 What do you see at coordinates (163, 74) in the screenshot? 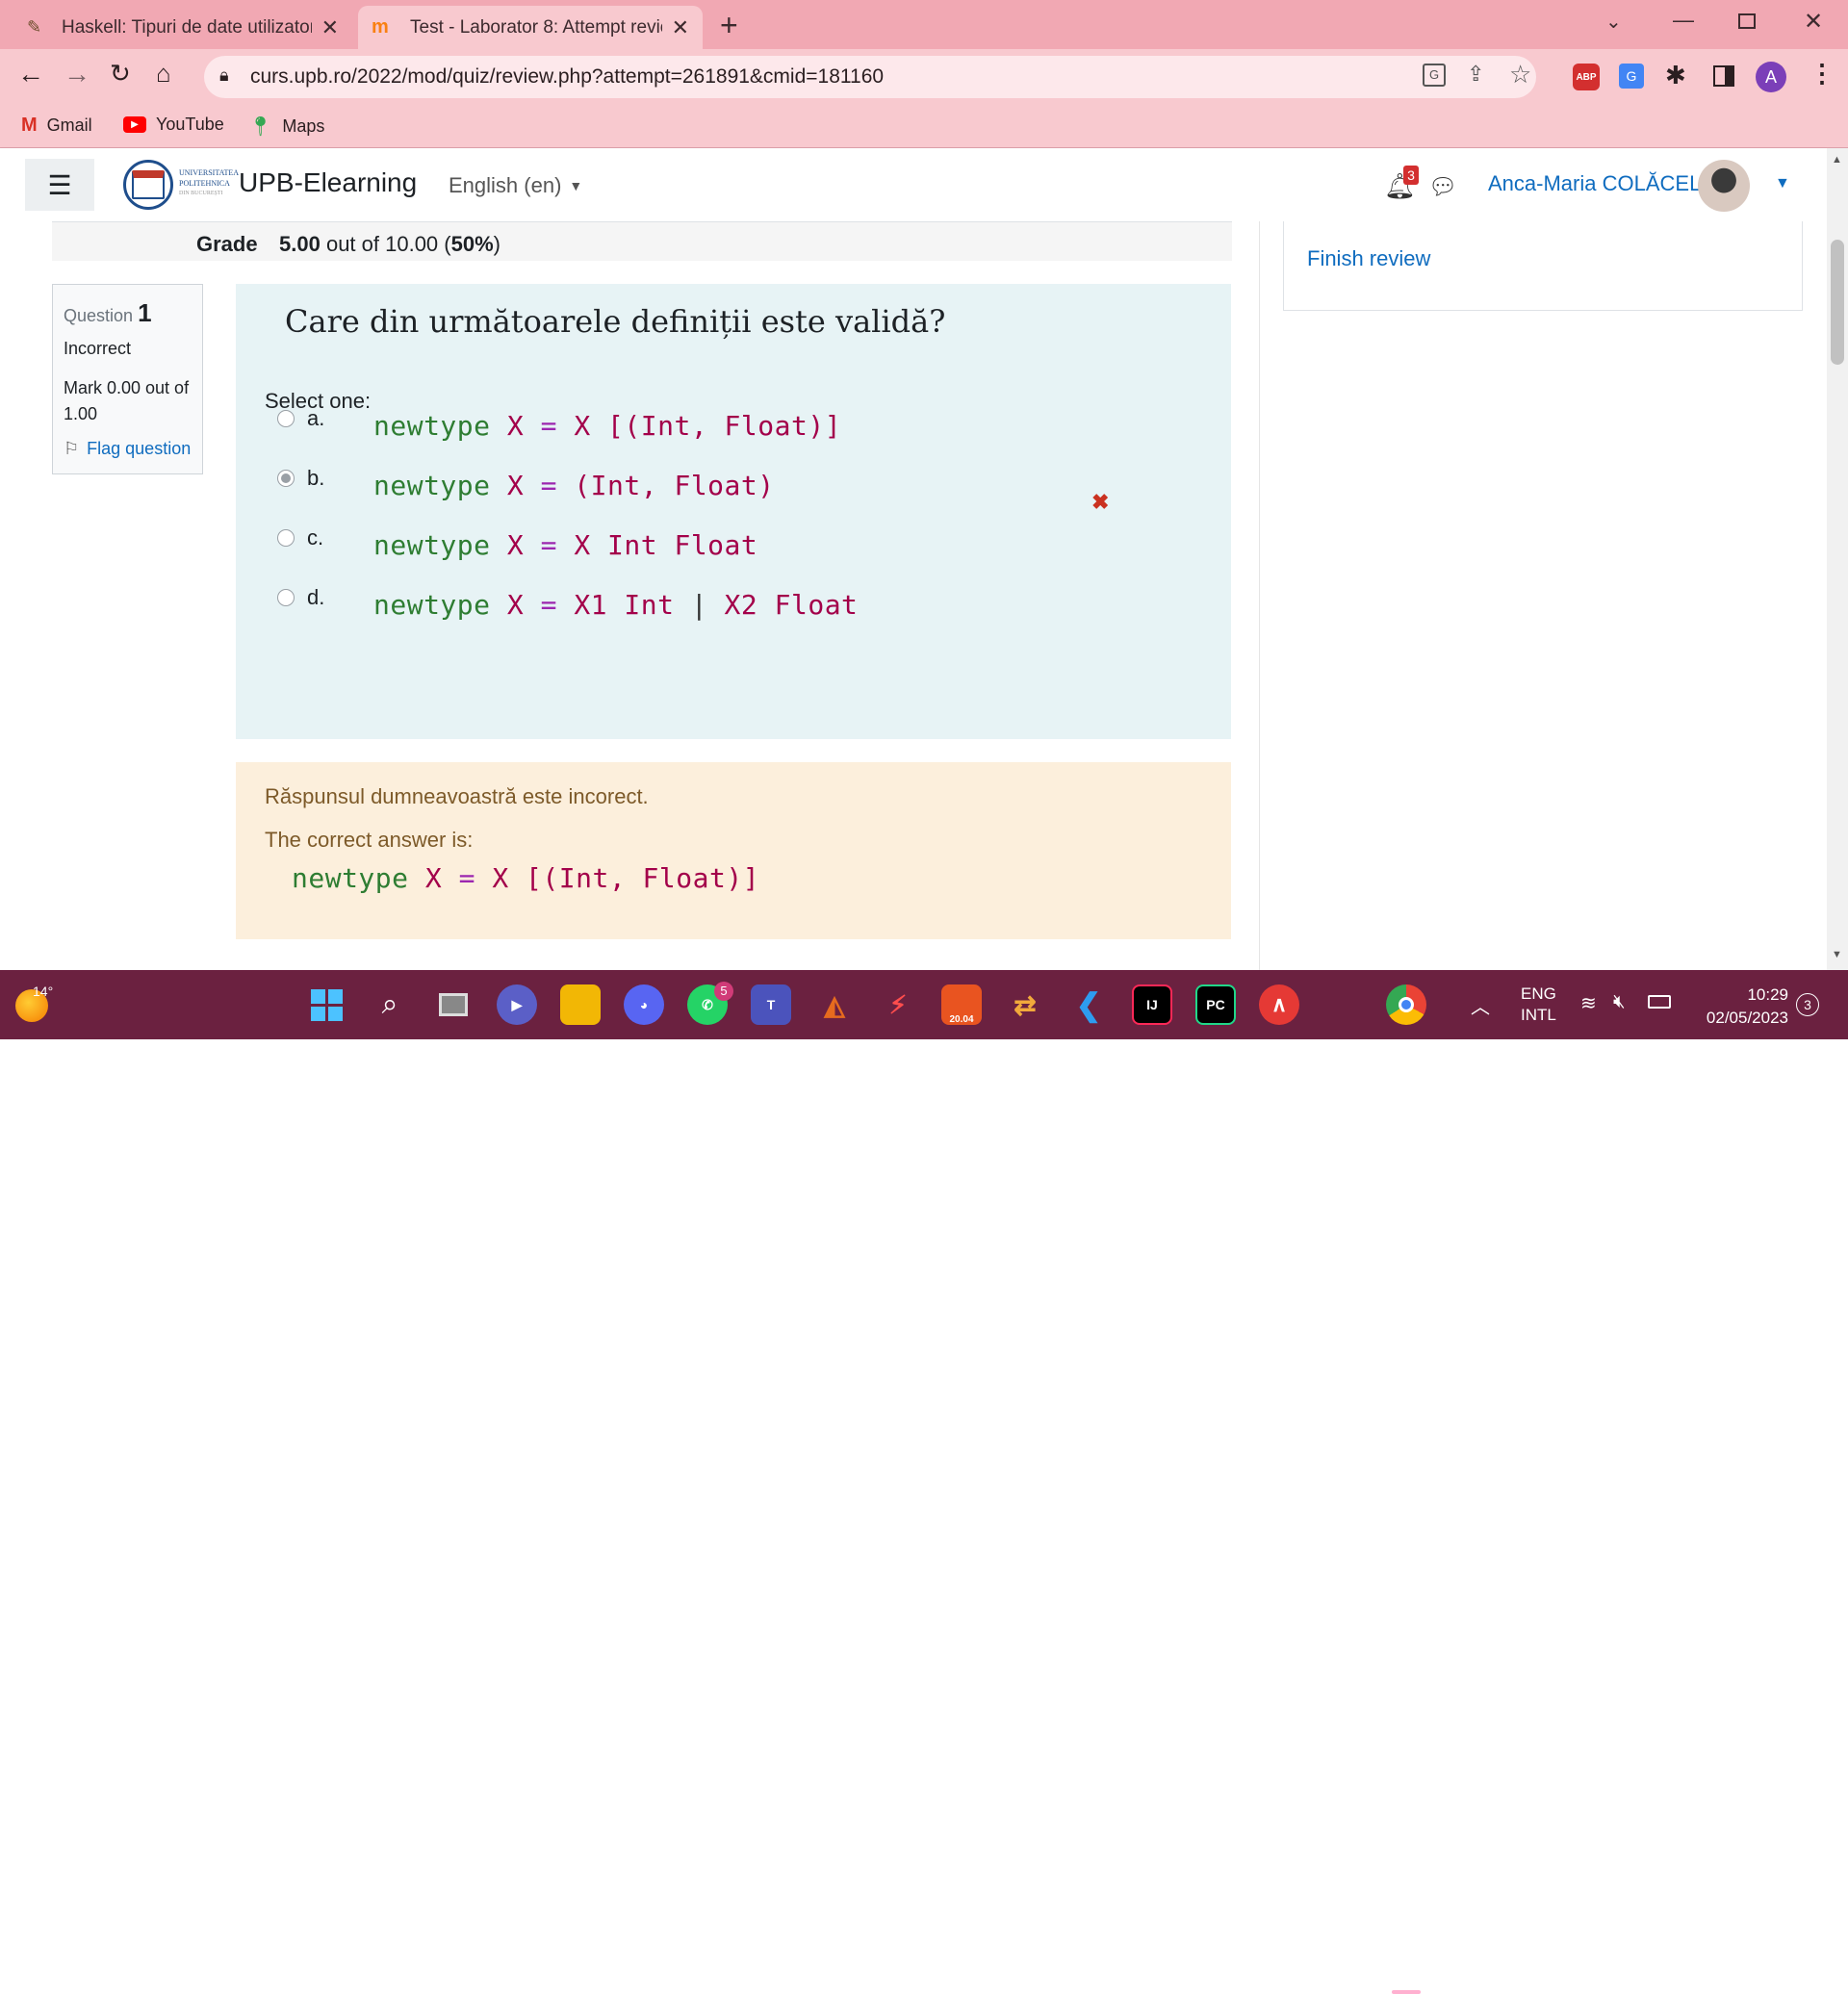
I see `home-icon: ⌂` at bounding box center [163, 74].